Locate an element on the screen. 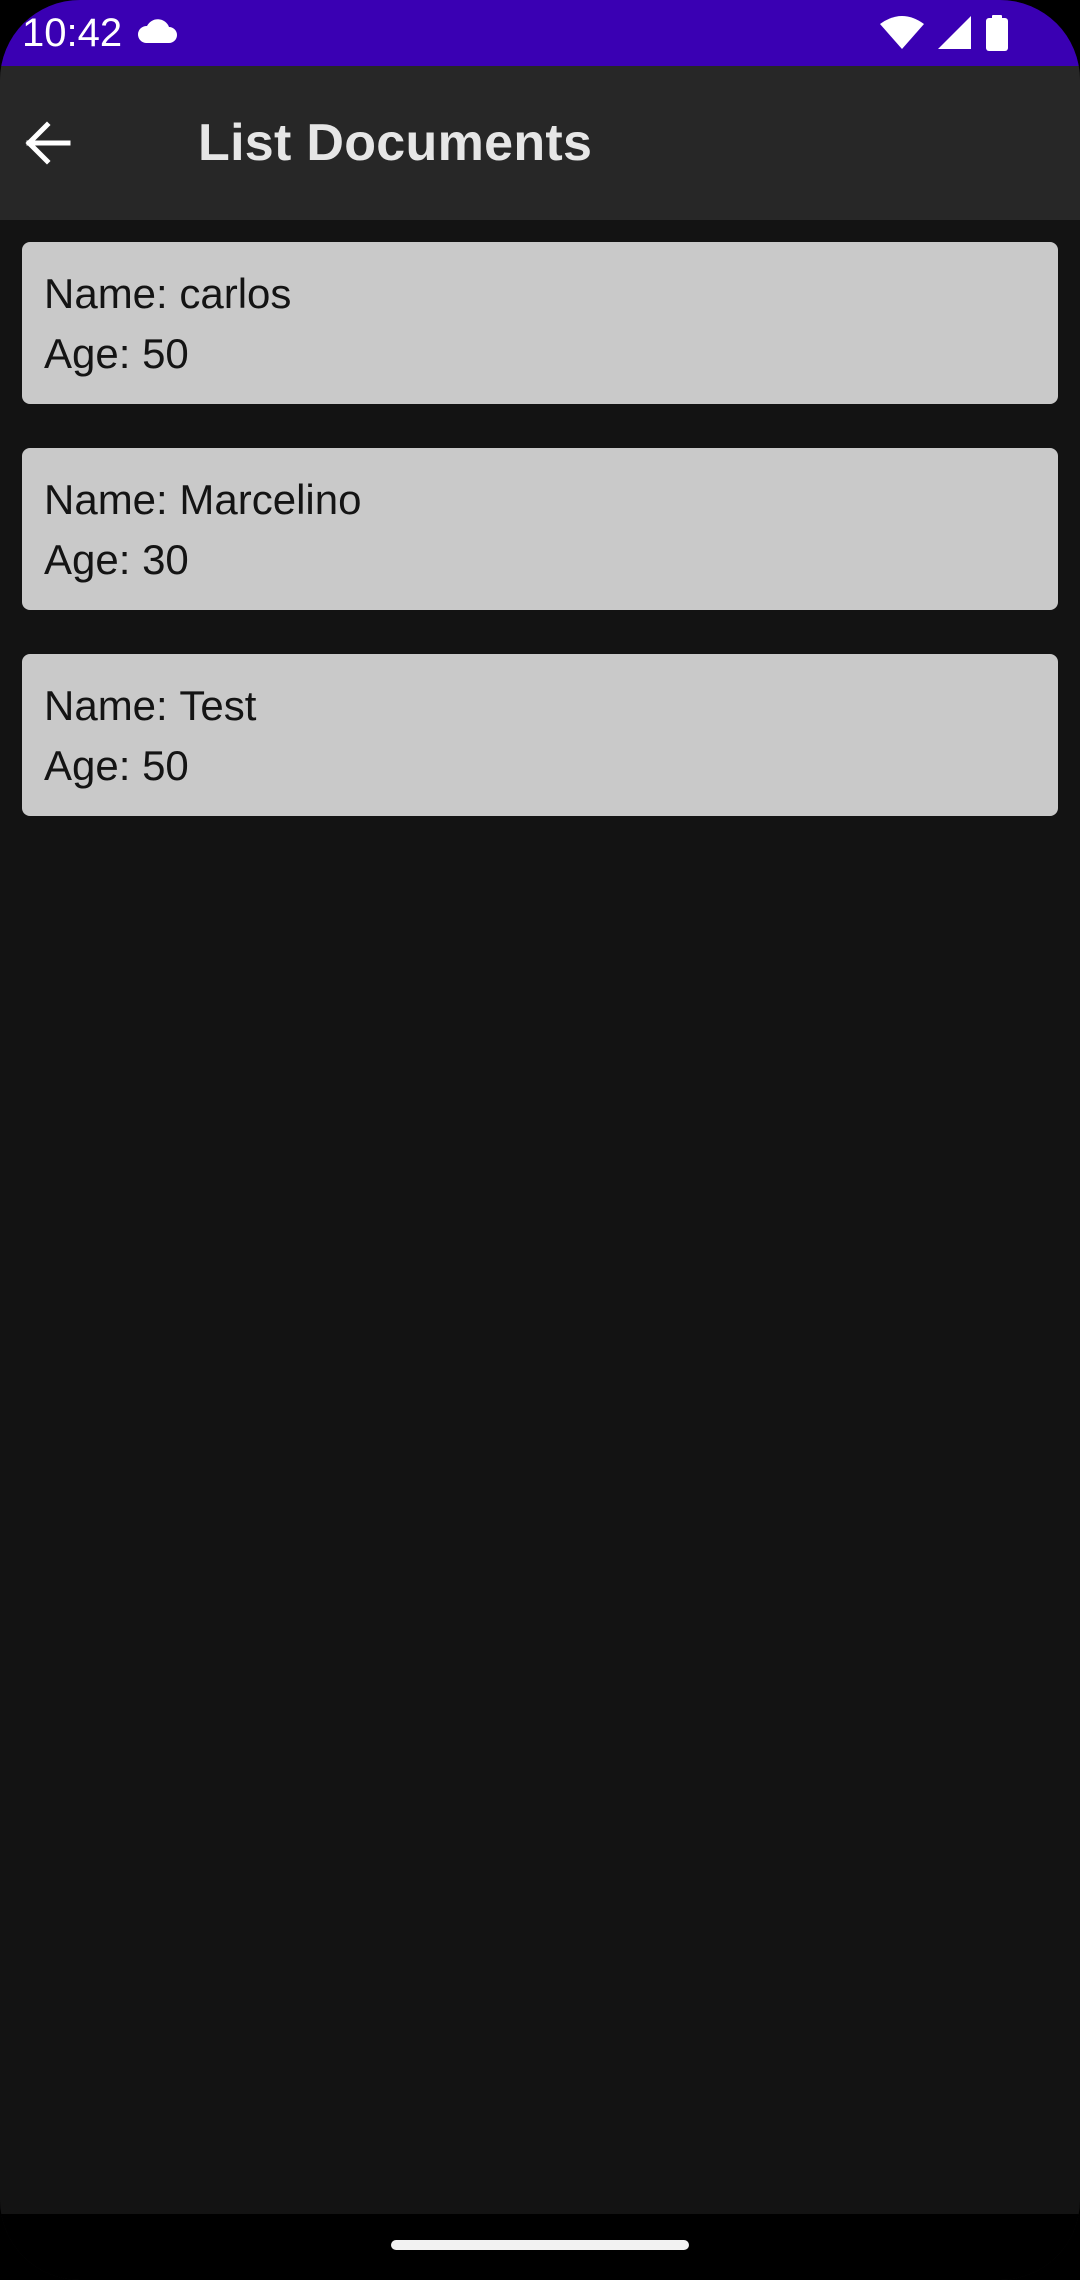 The width and height of the screenshot is (1080, 2280). document-card: Name: Test Age: 50 is located at coordinates (540, 735).